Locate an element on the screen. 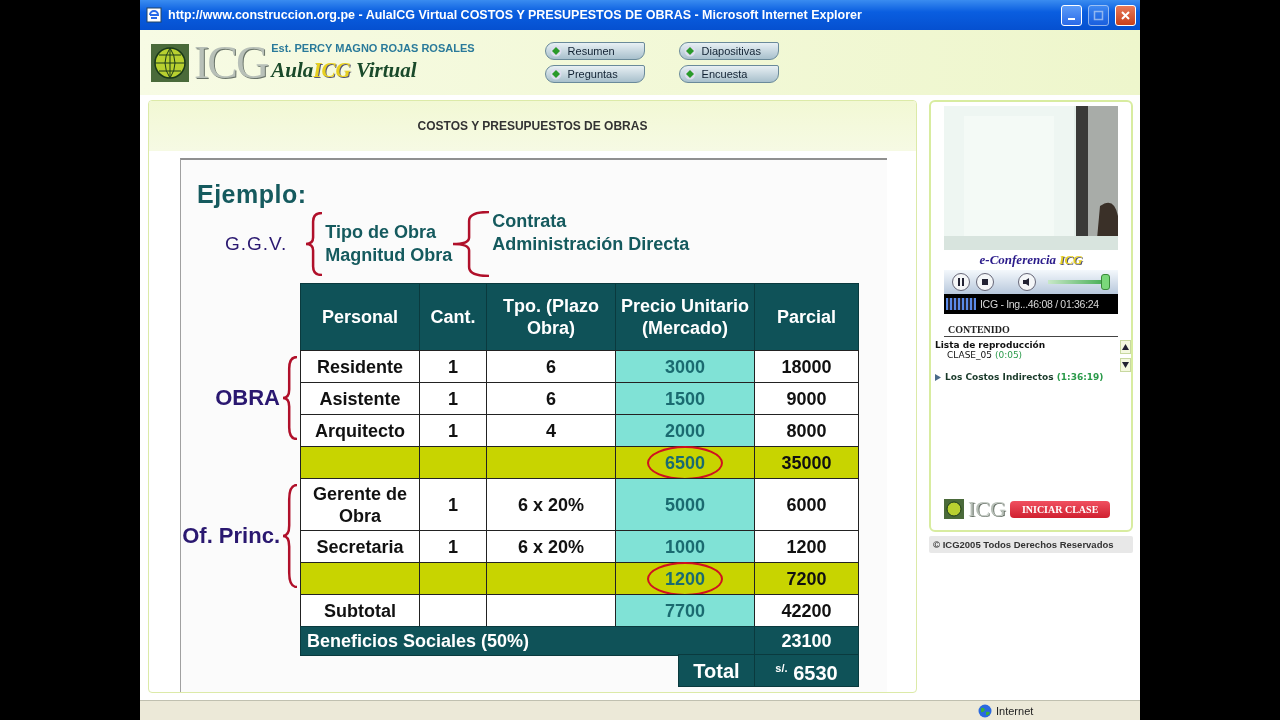 The height and width of the screenshot is (720, 1280). scroll-down-button is located at coordinates (1125, 365).